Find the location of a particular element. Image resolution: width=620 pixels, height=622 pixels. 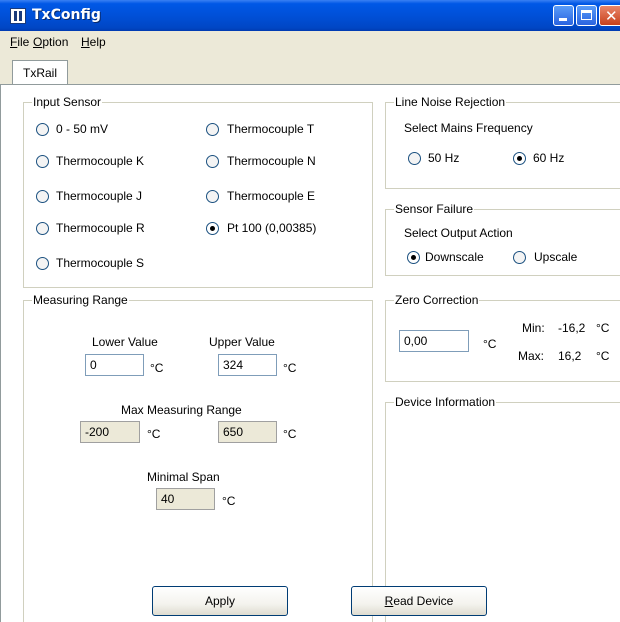

label-60hz: 60 Hz is located at coordinates (549, 158).